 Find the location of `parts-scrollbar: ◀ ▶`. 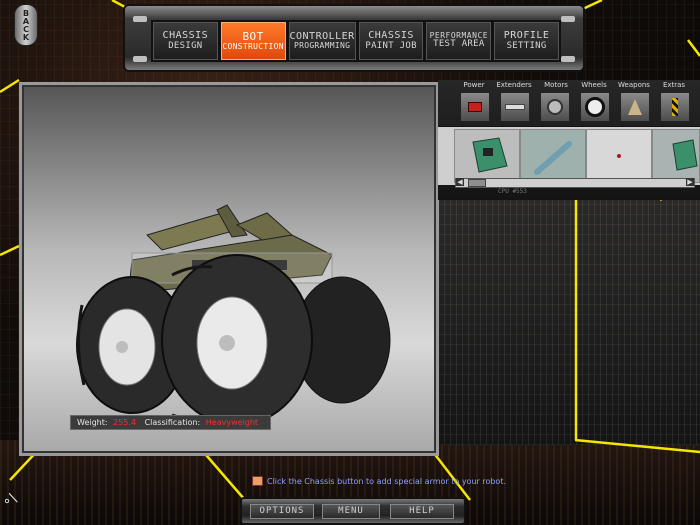

parts-scrollbar: ◀ ▶ is located at coordinates (575, 183).